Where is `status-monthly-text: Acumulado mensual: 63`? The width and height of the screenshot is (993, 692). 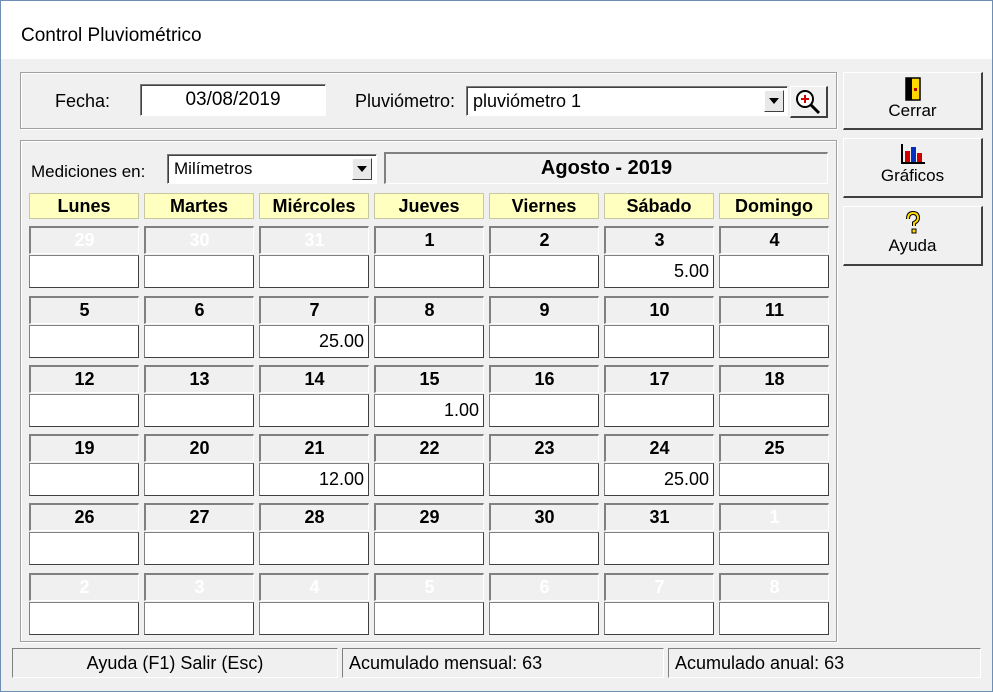
status-monthly-text: Acumulado mensual: 63 is located at coordinates (446, 663).